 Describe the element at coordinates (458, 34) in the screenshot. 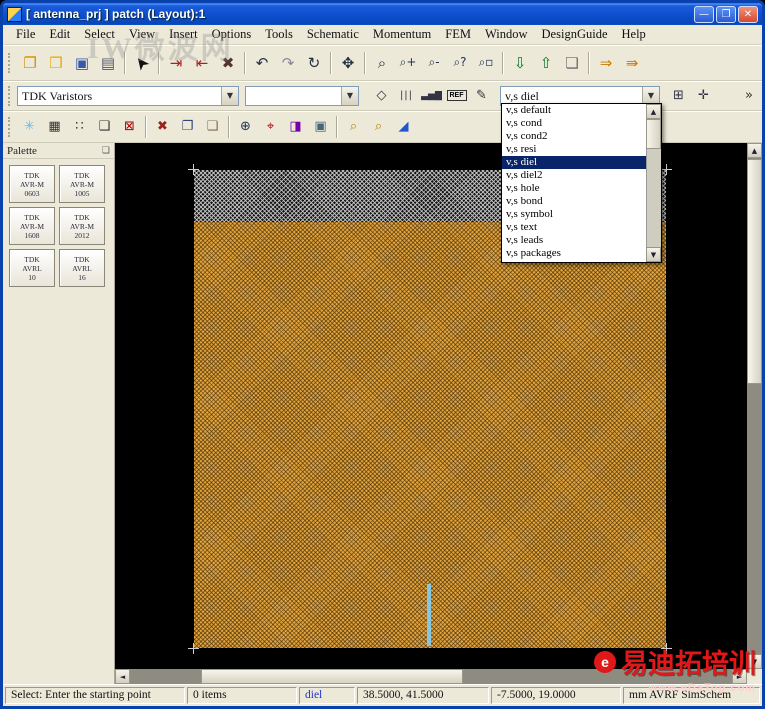

I see `menu-fem: FEM` at that location.